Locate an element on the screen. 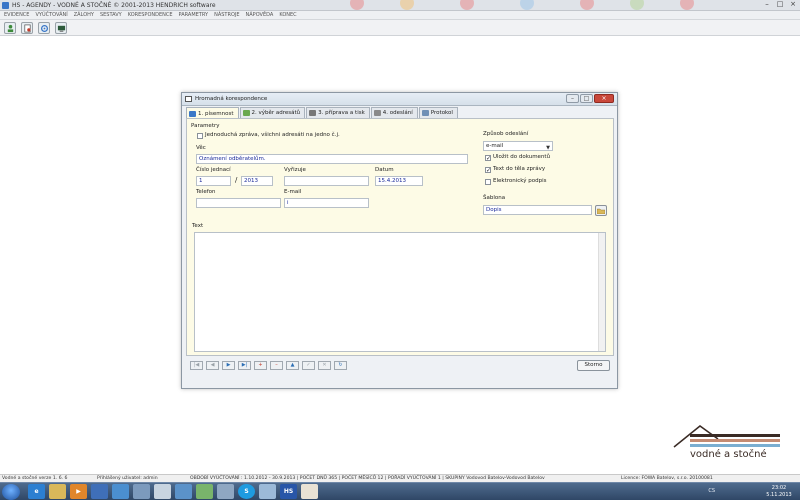  handler-label: Vyřizuje is located at coordinates (295, 170).